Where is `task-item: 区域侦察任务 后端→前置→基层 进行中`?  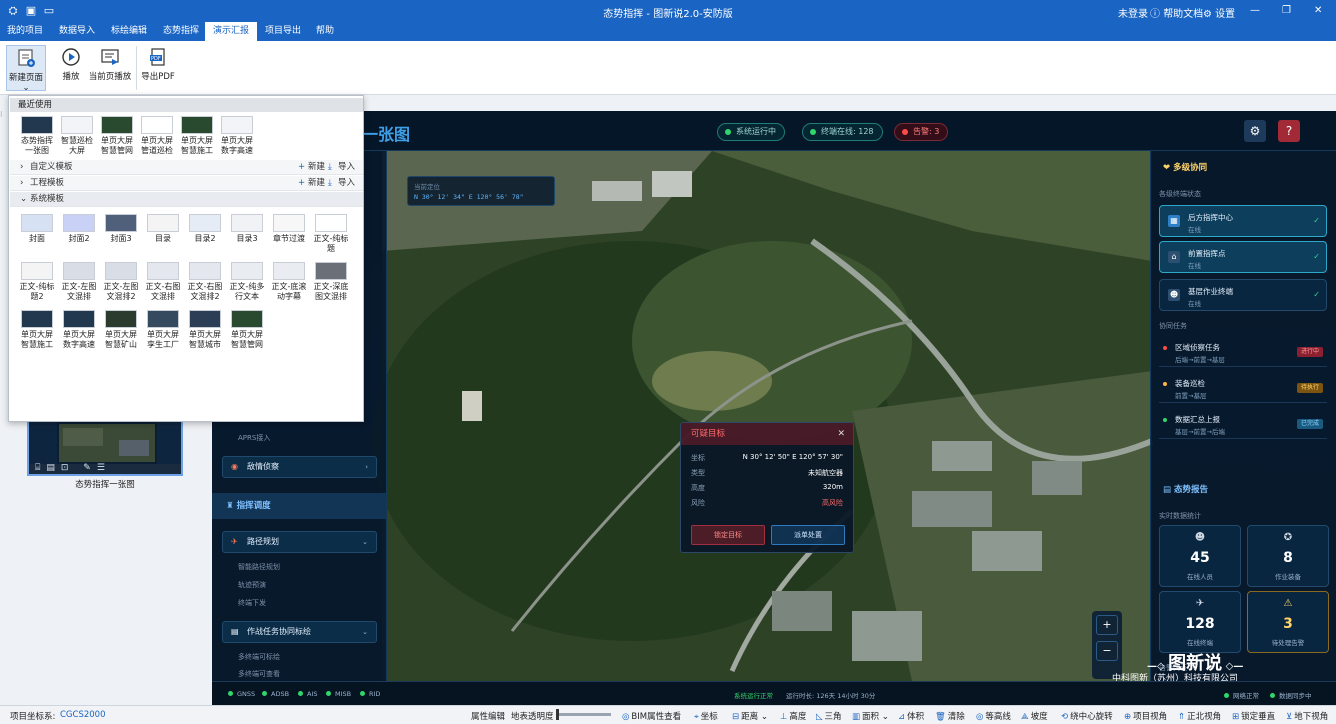
task-item: 区域侦察任务 后端→前置→基层 进行中 is located at coordinates (1243, 352).